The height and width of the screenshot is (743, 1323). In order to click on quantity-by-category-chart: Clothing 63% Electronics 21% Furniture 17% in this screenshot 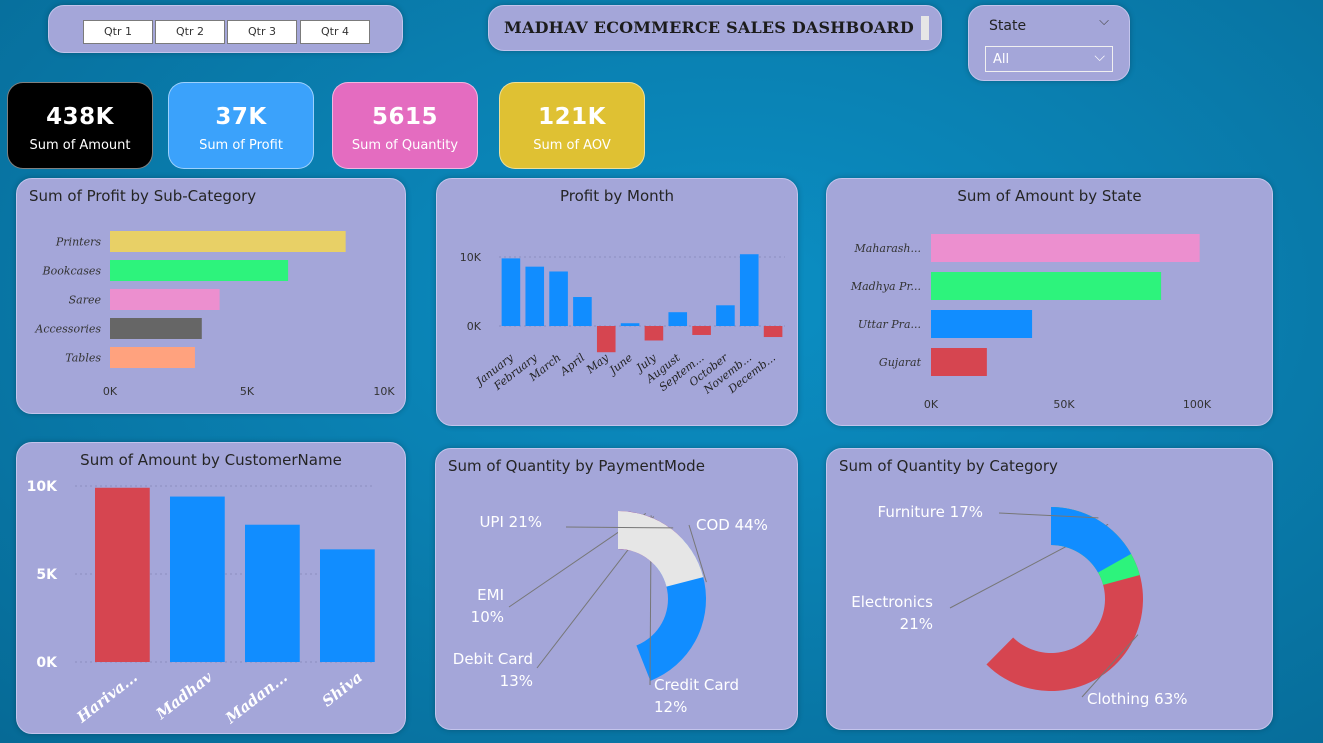, I will do `click(1019, 605)`.